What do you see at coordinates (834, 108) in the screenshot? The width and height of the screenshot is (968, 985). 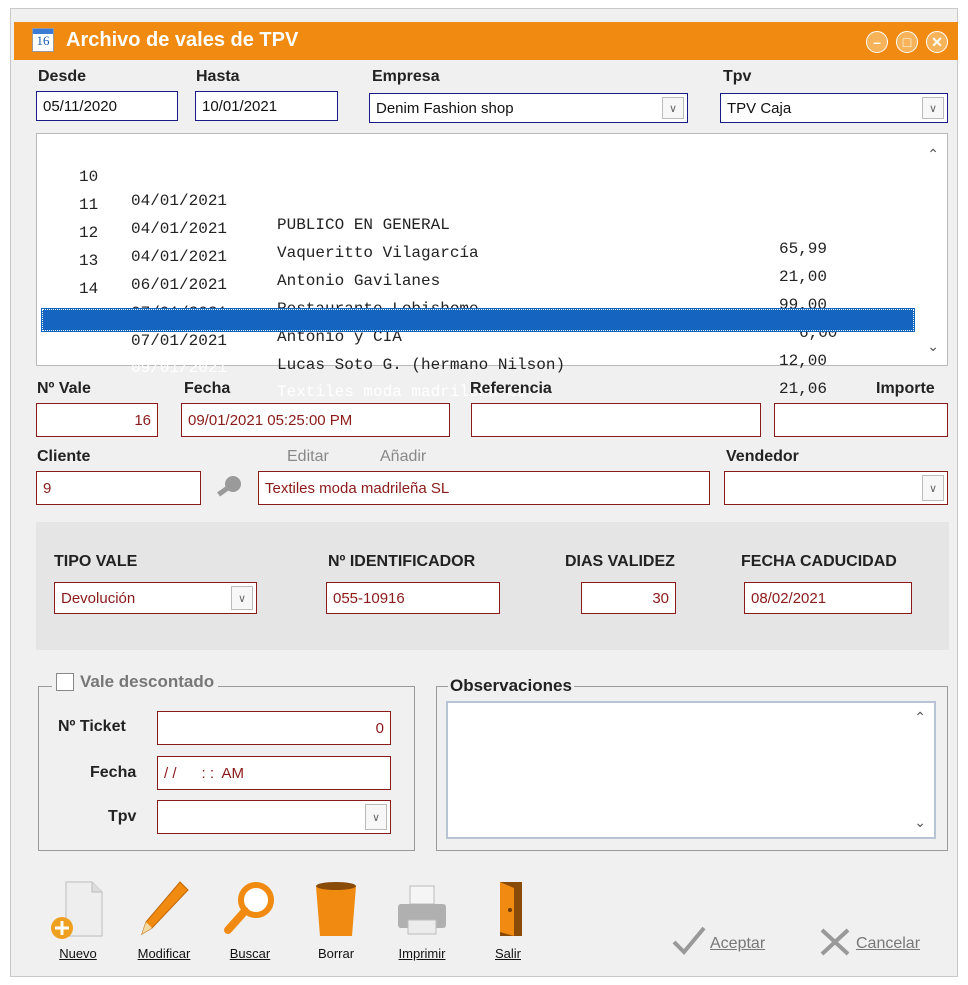 I see `tpv-select: TPV Caja ∨` at bounding box center [834, 108].